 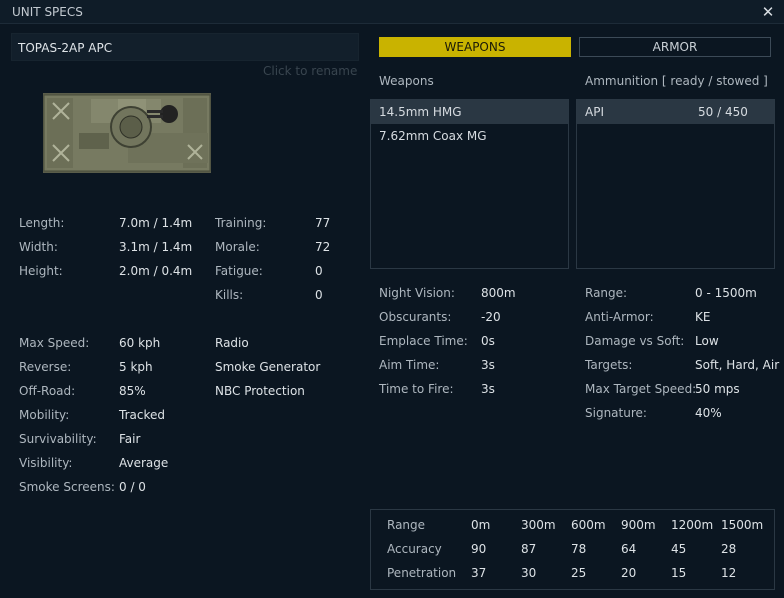 What do you see at coordinates (609, 365) in the screenshot?
I see `stat-label: Targets:` at bounding box center [609, 365].